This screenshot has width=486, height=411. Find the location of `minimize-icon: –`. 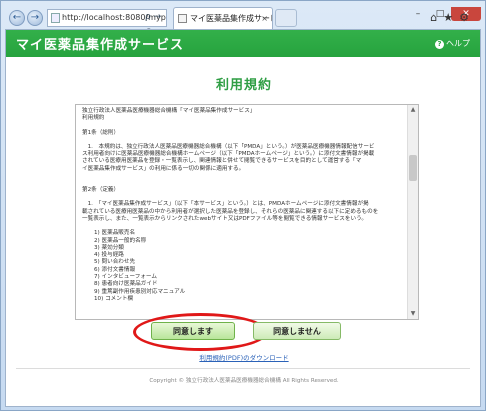

minimize-icon: – is located at coordinates (418, 14).